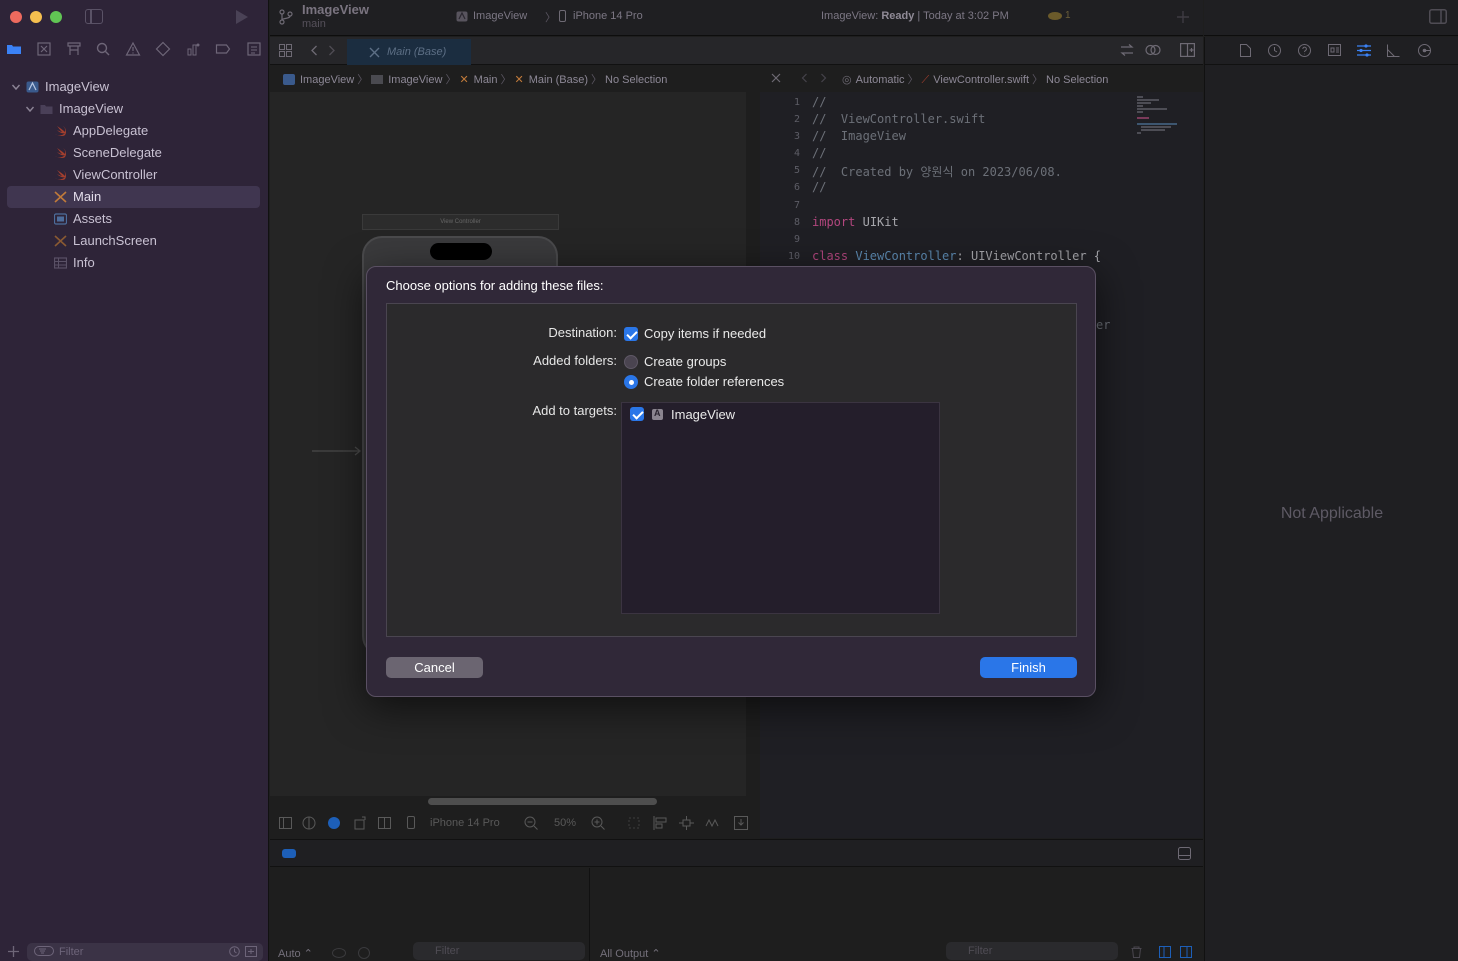 This screenshot has width=1458, height=961. Describe the element at coordinates (295, 953) in the screenshot. I see `auto-scope-selector: Auto ⌃` at that location.